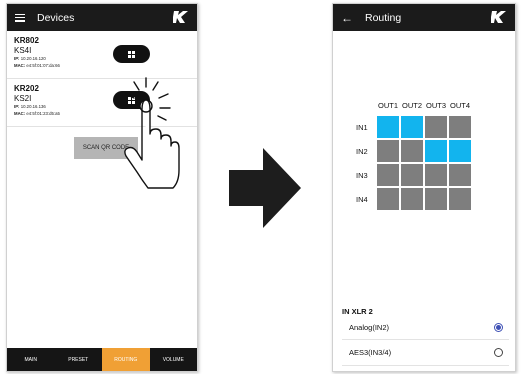 This screenshot has height=374, width=521. Describe the element at coordinates (362, 175) in the screenshot. I see `input-label: IN3` at that location.